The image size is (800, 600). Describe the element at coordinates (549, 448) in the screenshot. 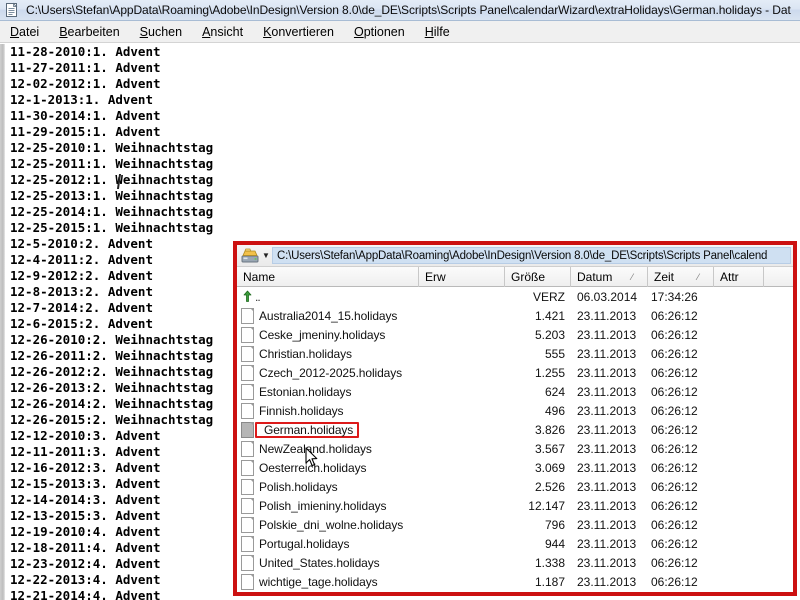

I see `file-size-cell: 3.567` at that location.